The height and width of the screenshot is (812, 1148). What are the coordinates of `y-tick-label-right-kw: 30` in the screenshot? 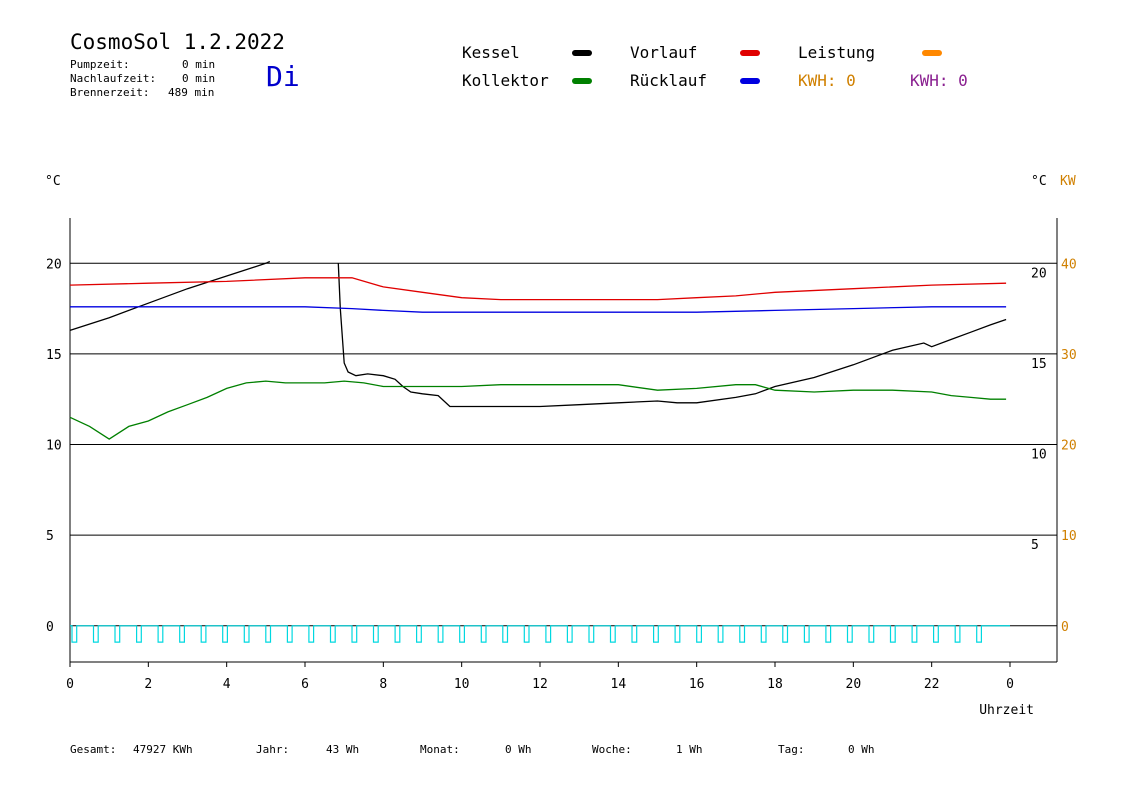 It's located at (1069, 355).